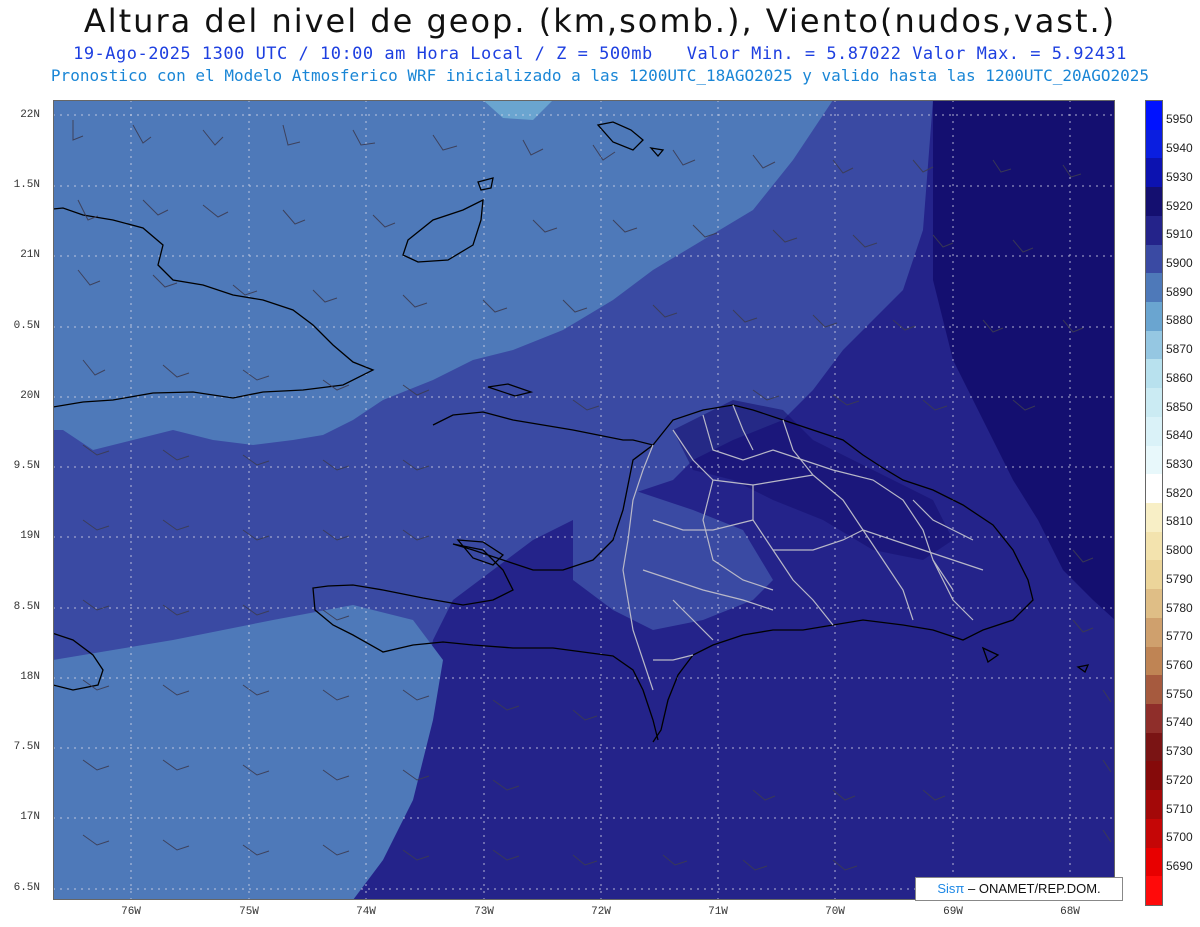  Describe the element at coordinates (26, 607) in the screenshot. I see `lat-label-18-5n: 8.5N` at that location.